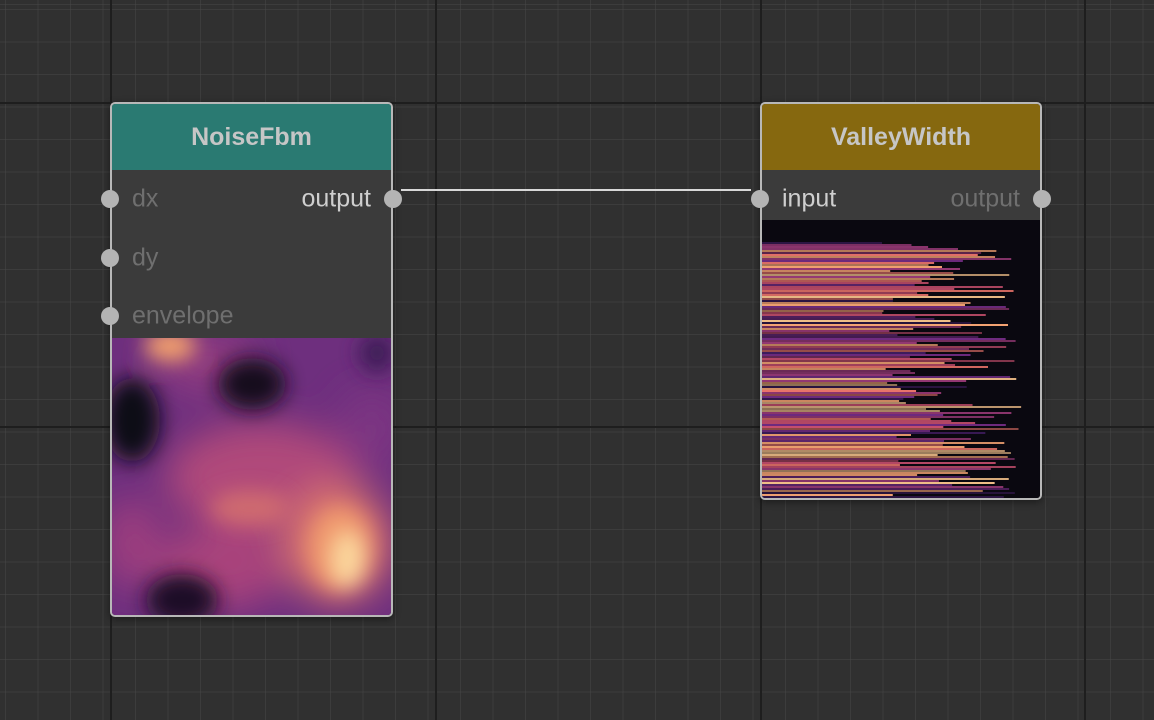 The image size is (1154, 720). What do you see at coordinates (809, 198) in the screenshot?
I see `input-label: input` at bounding box center [809, 198].